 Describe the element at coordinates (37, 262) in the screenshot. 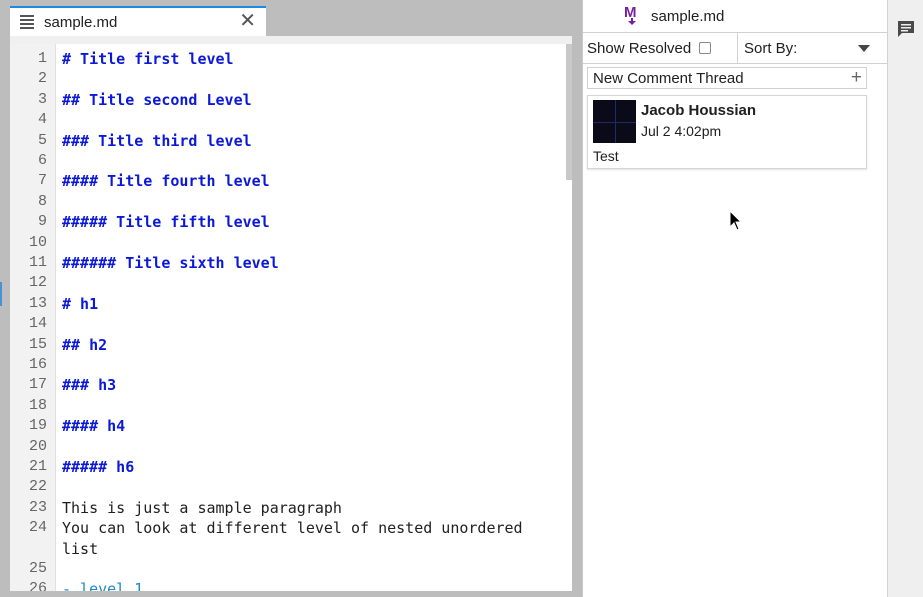

I see `line-number: 11` at that location.